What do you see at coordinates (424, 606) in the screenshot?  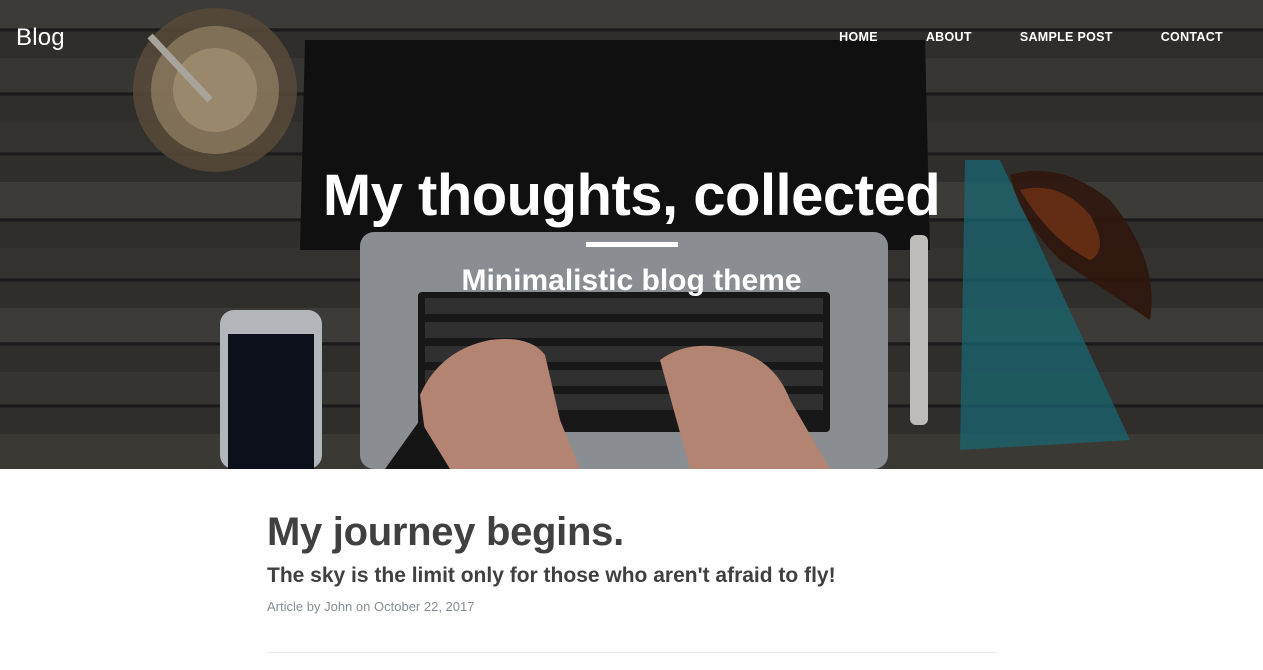 I see `post-date: October 22, 2017` at bounding box center [424, 606].